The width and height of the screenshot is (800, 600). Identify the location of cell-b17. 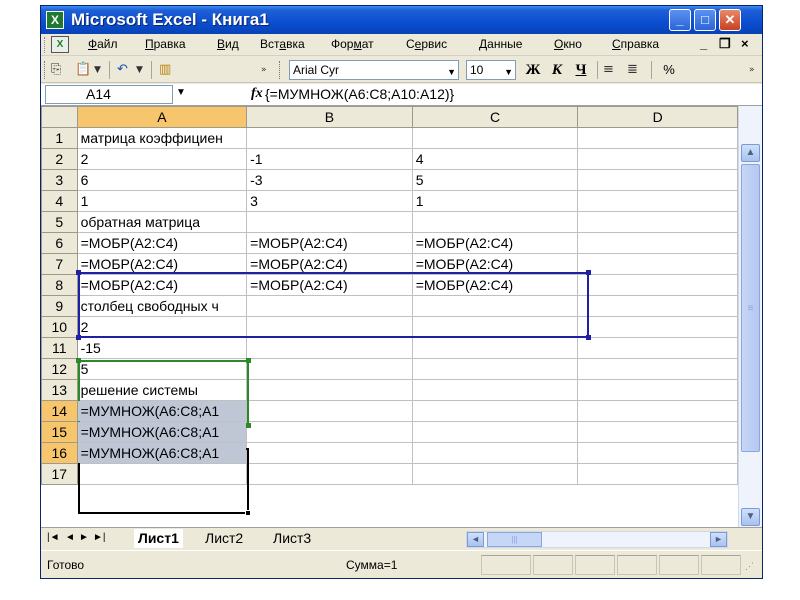
(329, 474).